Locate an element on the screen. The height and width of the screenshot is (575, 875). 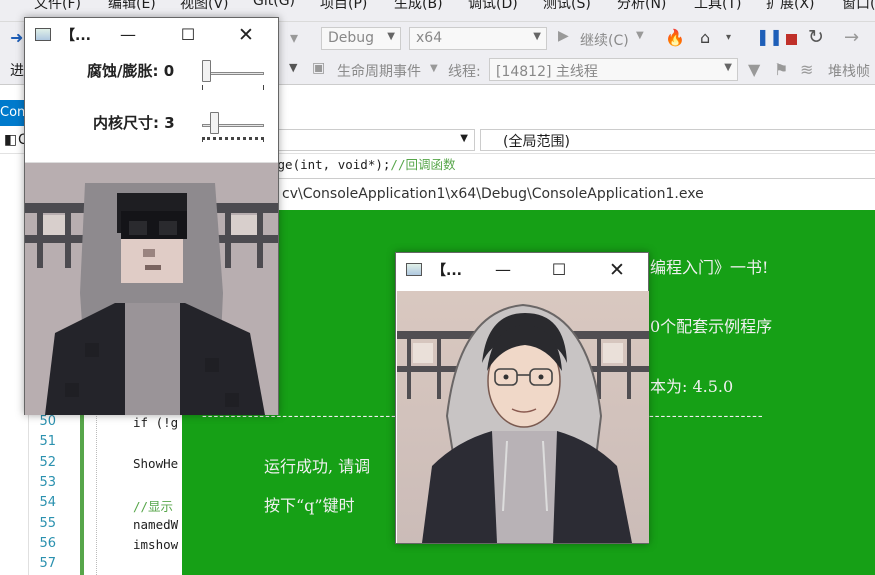
kernel-trackbar is located at coordinates (233, 127).